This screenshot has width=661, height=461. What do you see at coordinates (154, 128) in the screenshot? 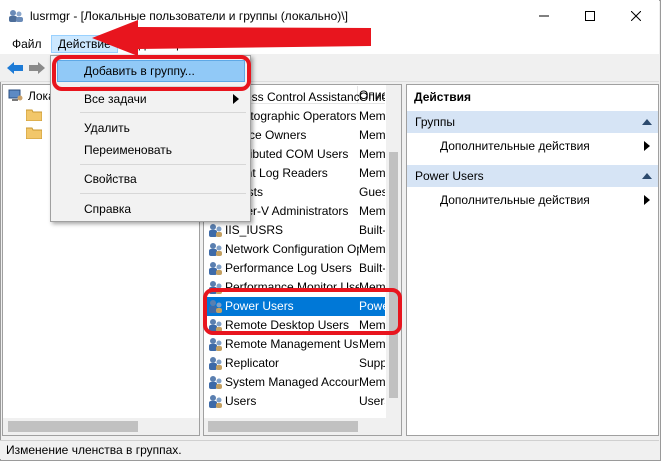
I see `ctx-delete: Удалить` at bounding box center [154, 128].